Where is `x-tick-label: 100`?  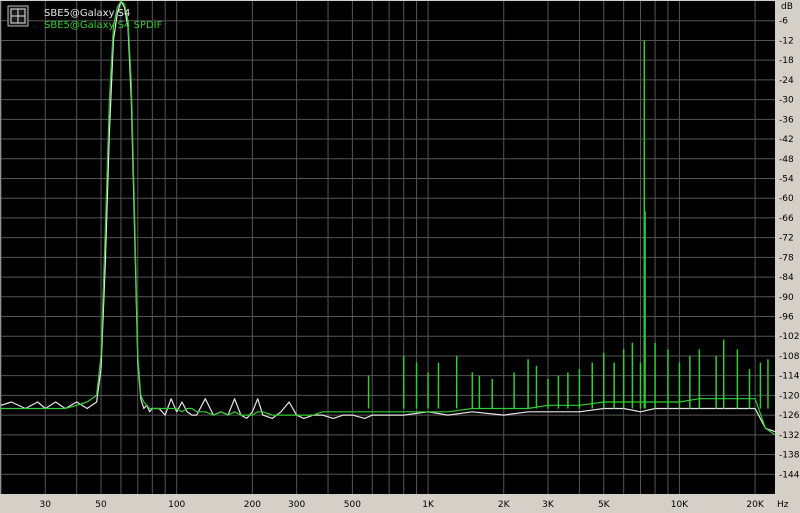 x-tick-label: 100 is located at coordinates (176, 505).